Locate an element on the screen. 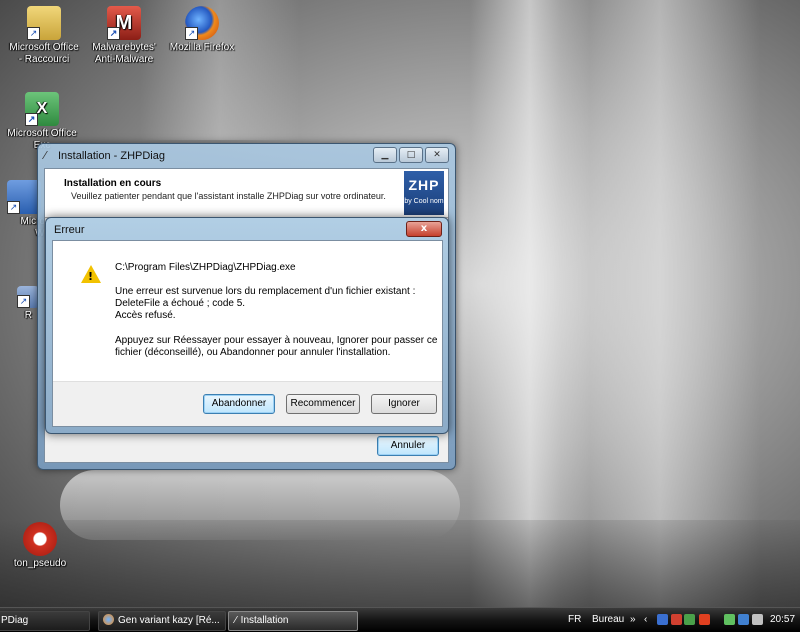  combofix-icon is located at coordinates (40, 539).